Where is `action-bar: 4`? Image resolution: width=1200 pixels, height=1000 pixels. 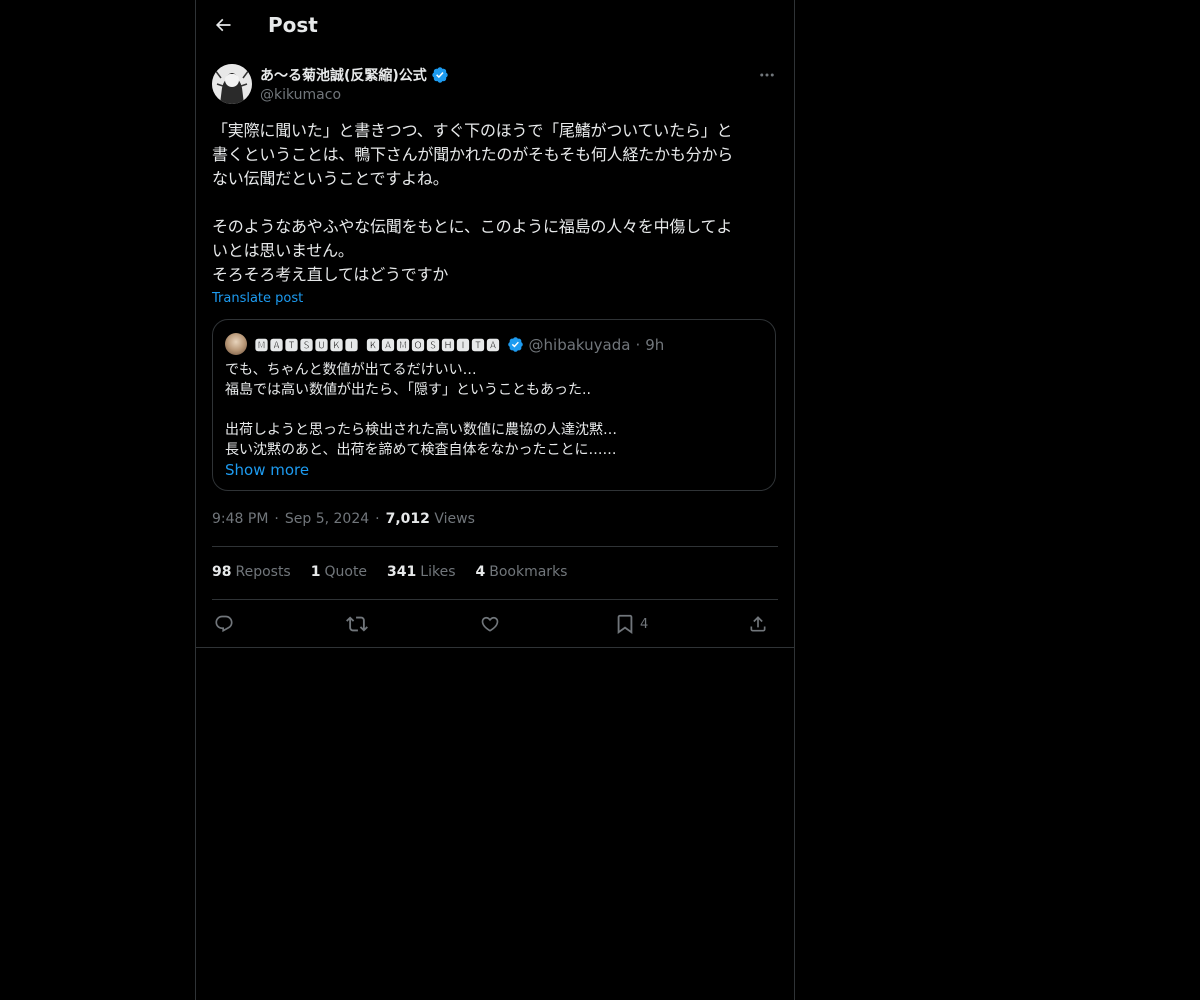 action-bar: 4 is located at coordinates (495, 624).